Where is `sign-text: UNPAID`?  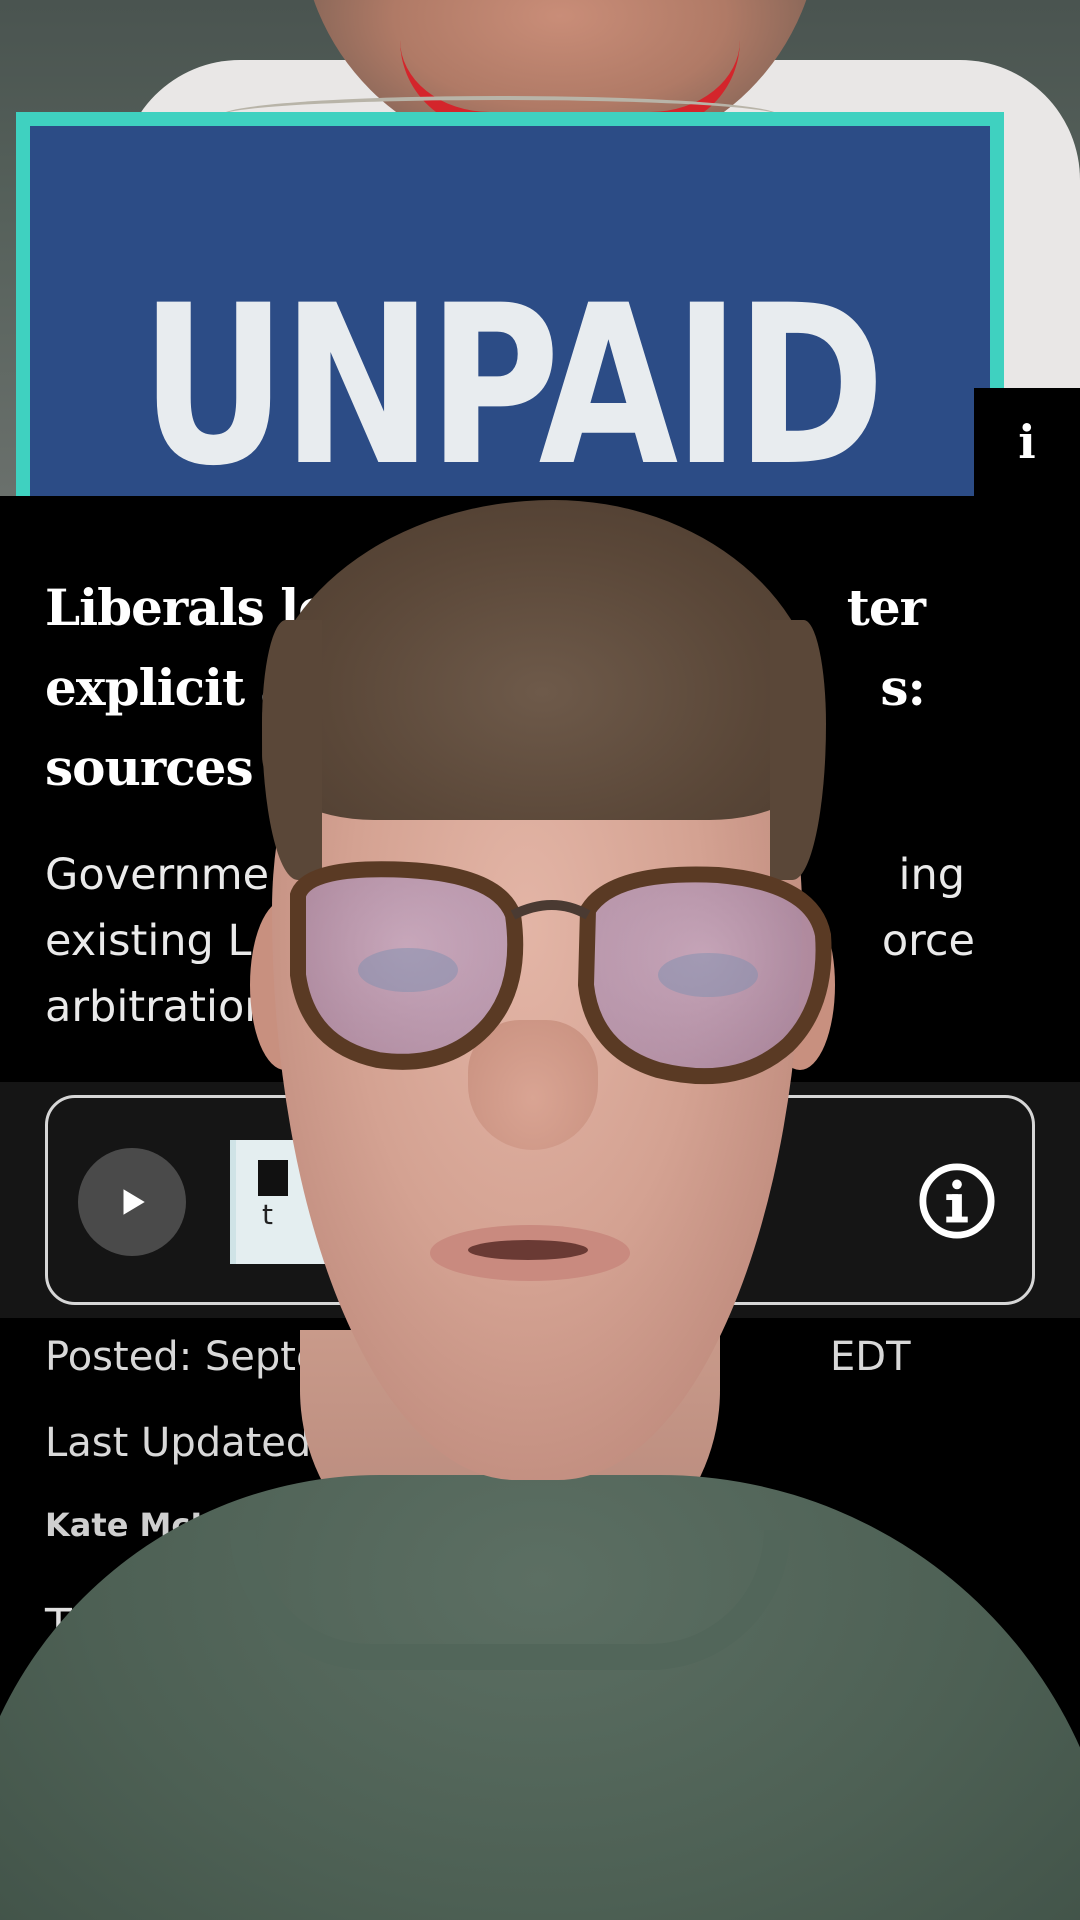 sign-text: UNPAID is located at coordinates (512, 377).